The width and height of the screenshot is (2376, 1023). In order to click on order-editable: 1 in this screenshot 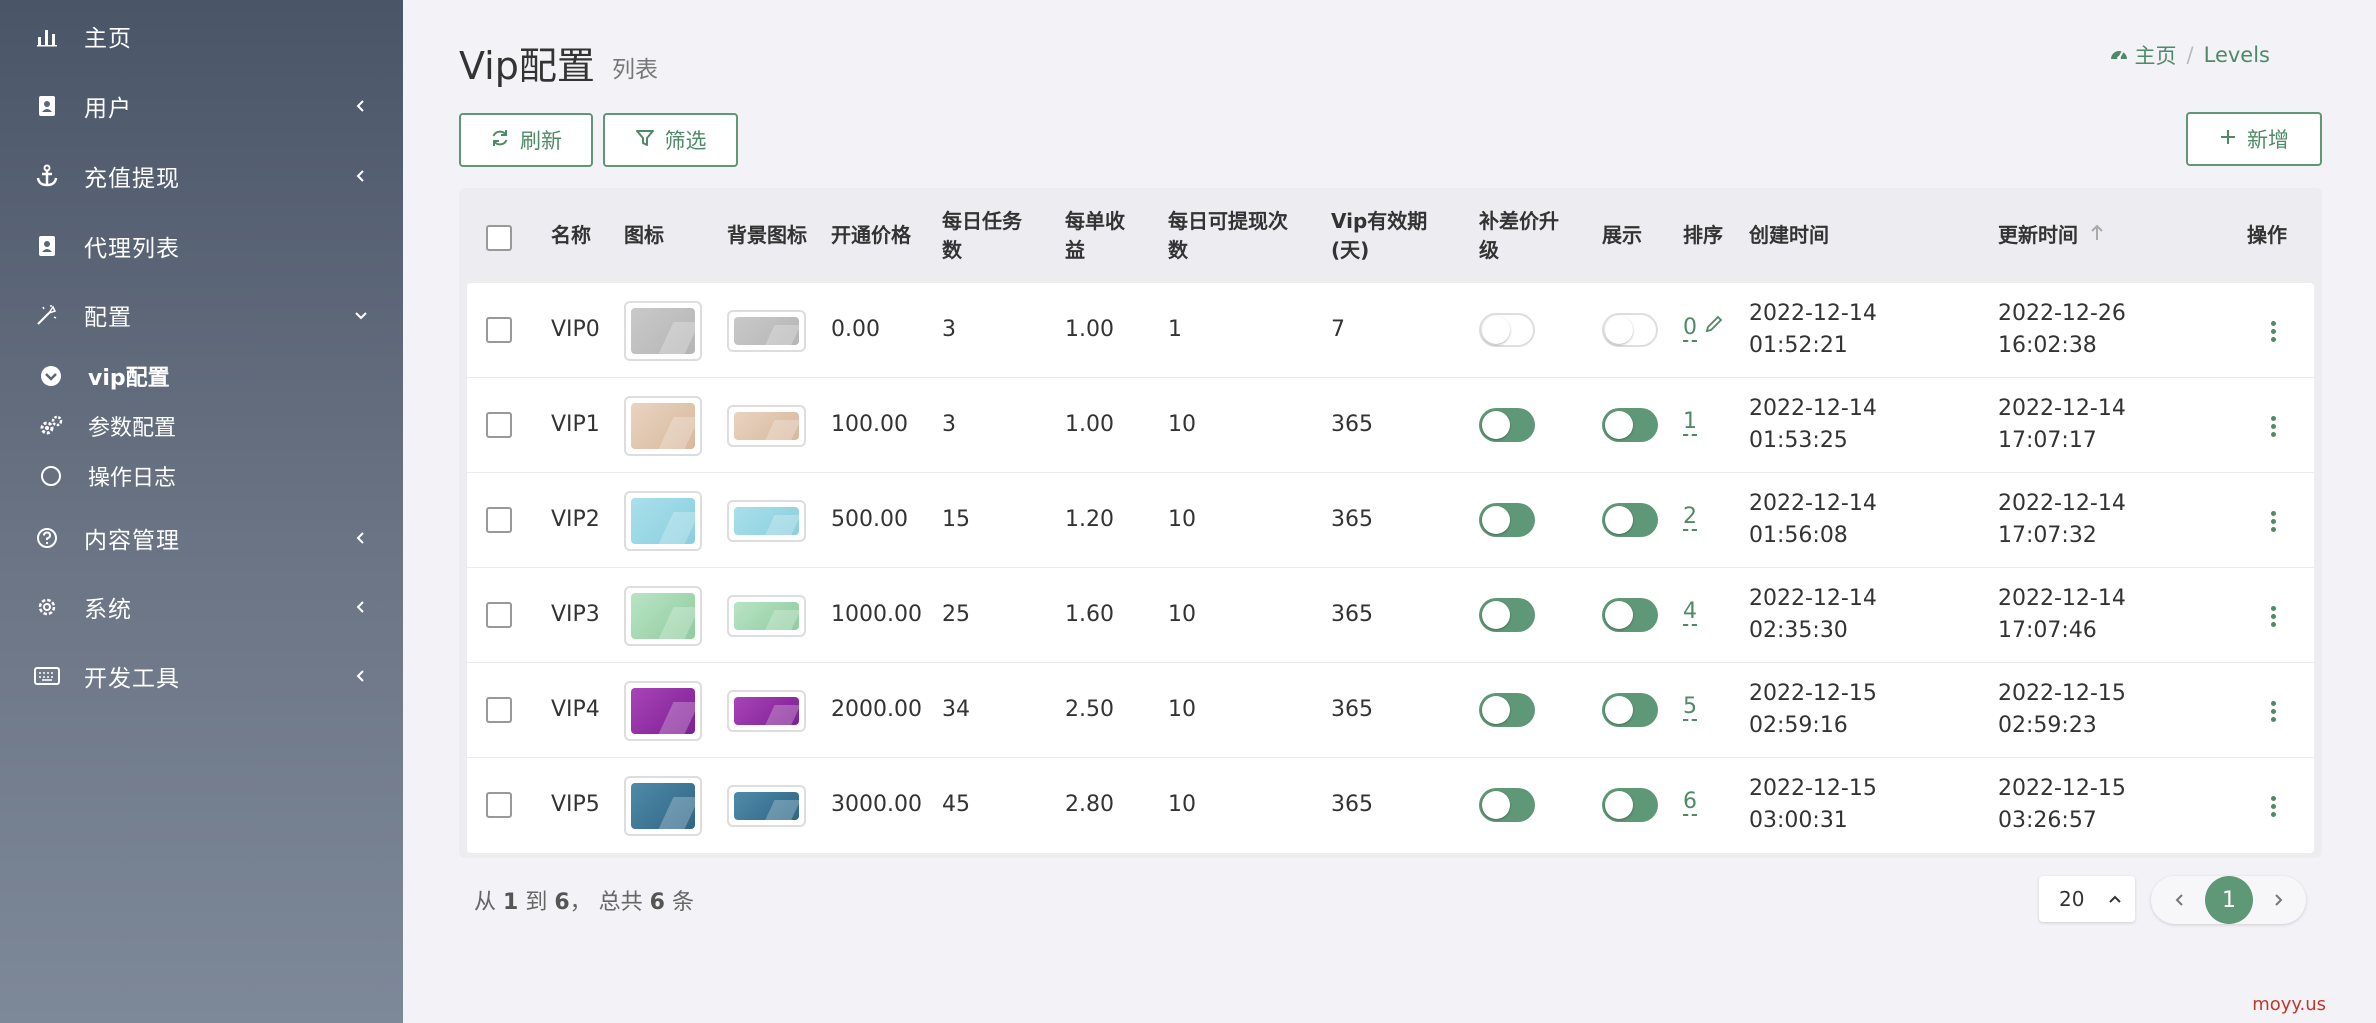, I will do `click(1690, 422)`.